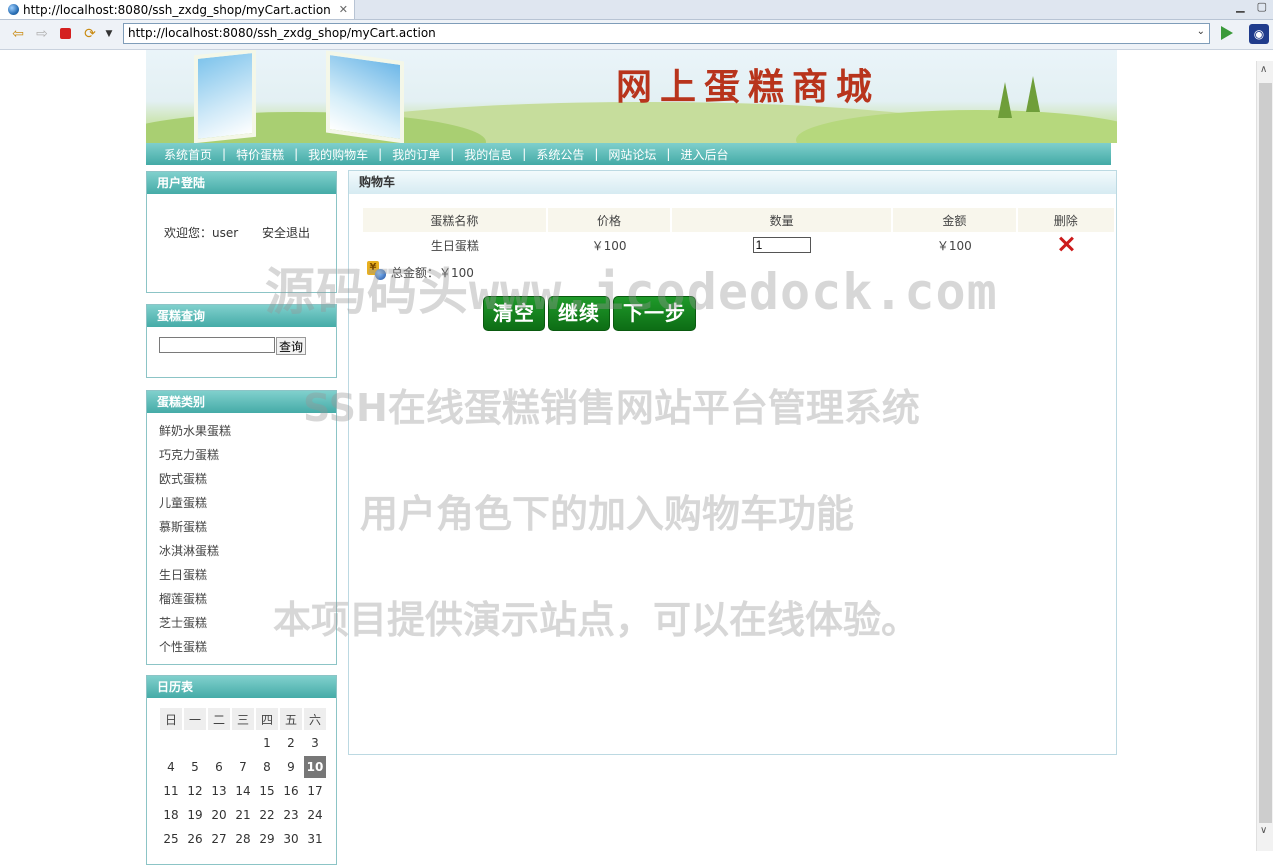  Describe the element at coordinates (195, 815) in the screenshot. I see `calendar-day: 19` at that location.